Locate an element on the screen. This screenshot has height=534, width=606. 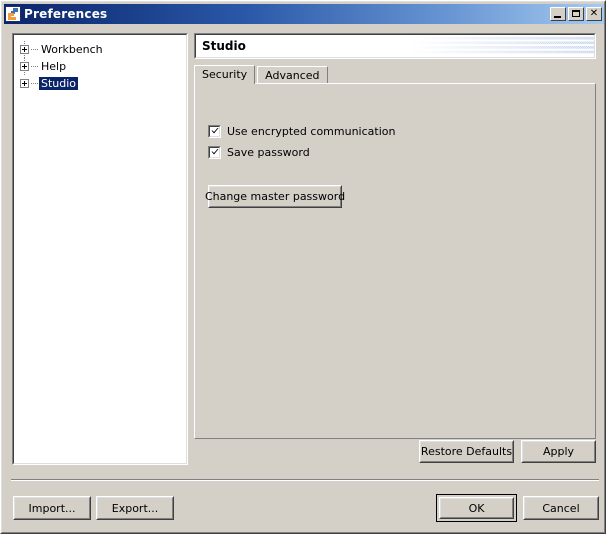
cancel-button: Cancel is located at coordinates (561, 508).